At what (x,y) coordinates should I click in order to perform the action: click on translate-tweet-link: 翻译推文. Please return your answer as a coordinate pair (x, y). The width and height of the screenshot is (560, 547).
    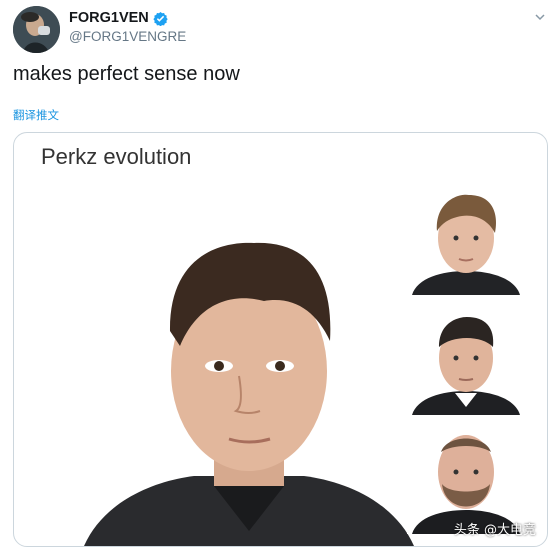
    Looking at the image, I should click on (36, 115).